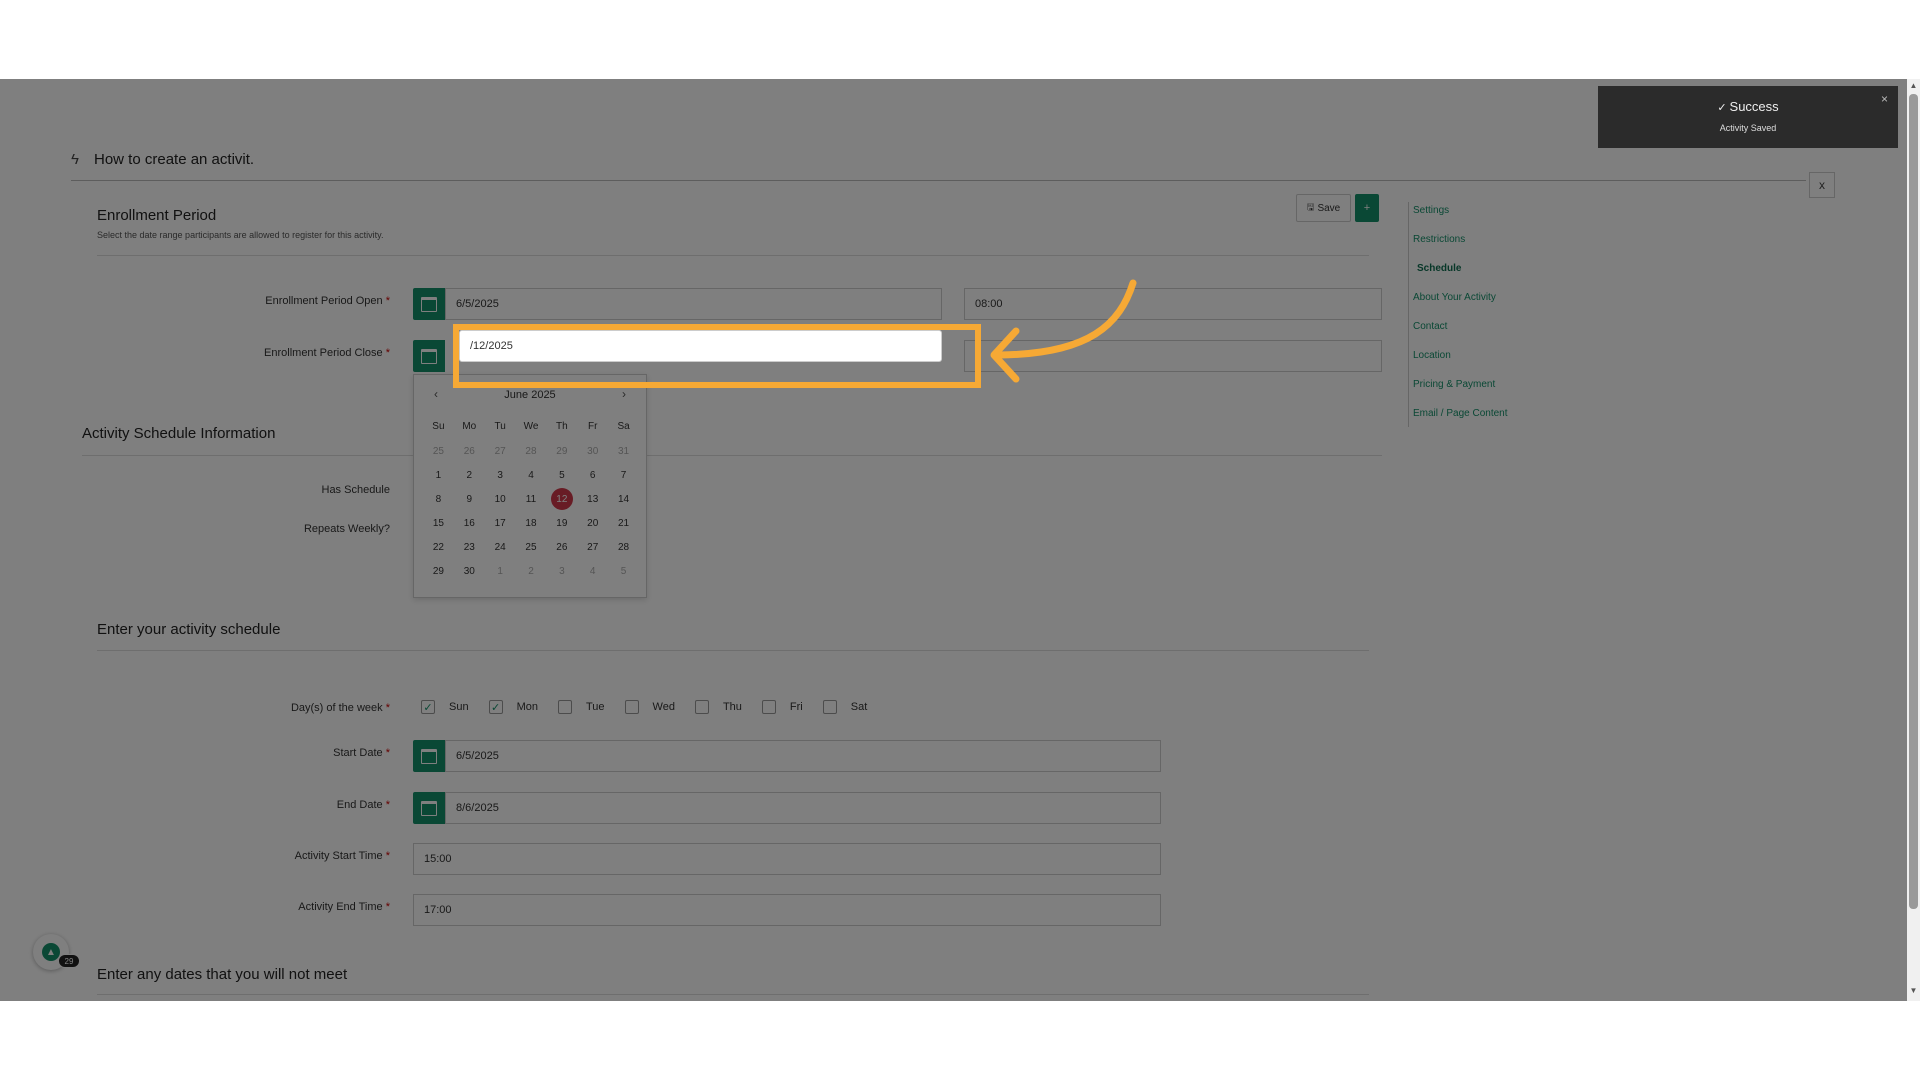 The image size is (1920, 1080). I want to click on calendar-day-selected: 12, so click(561, 499).